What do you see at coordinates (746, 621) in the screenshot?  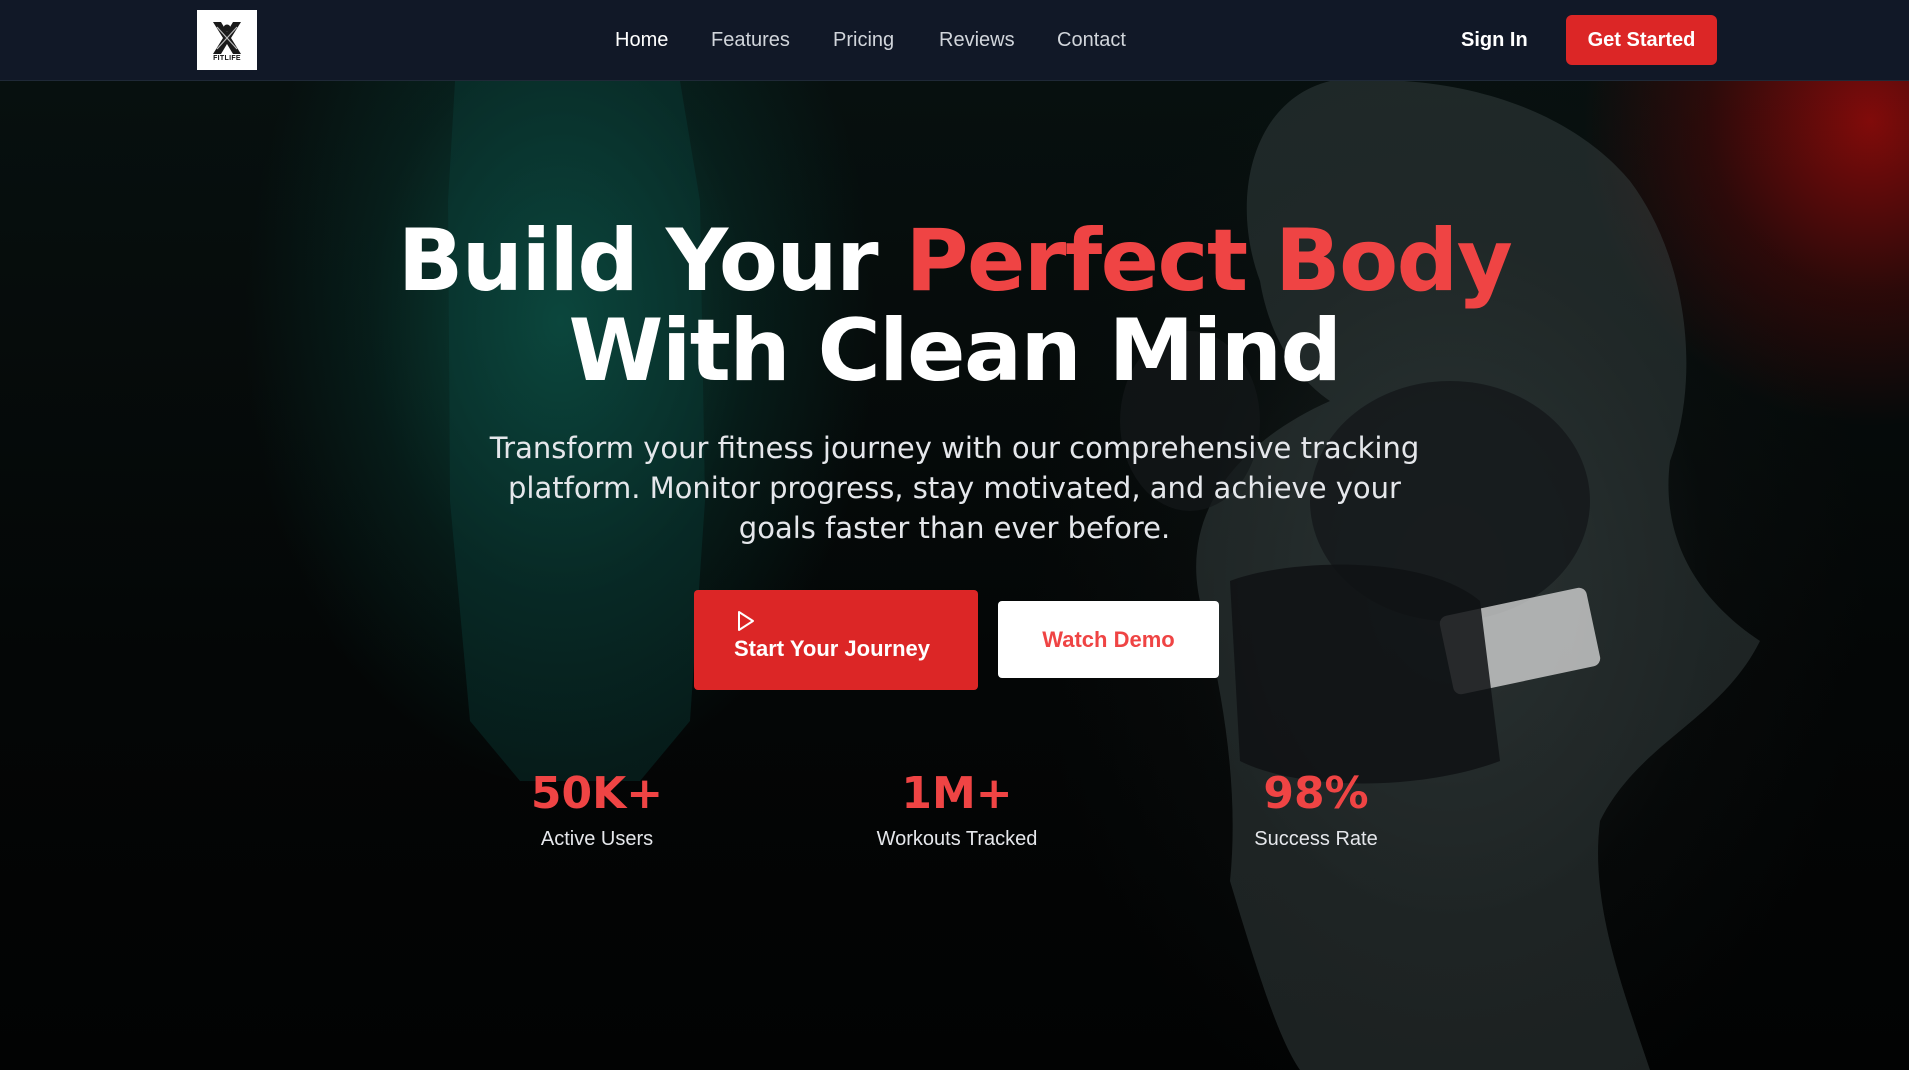 I see `play-icon` at bounding box center [746, 621].